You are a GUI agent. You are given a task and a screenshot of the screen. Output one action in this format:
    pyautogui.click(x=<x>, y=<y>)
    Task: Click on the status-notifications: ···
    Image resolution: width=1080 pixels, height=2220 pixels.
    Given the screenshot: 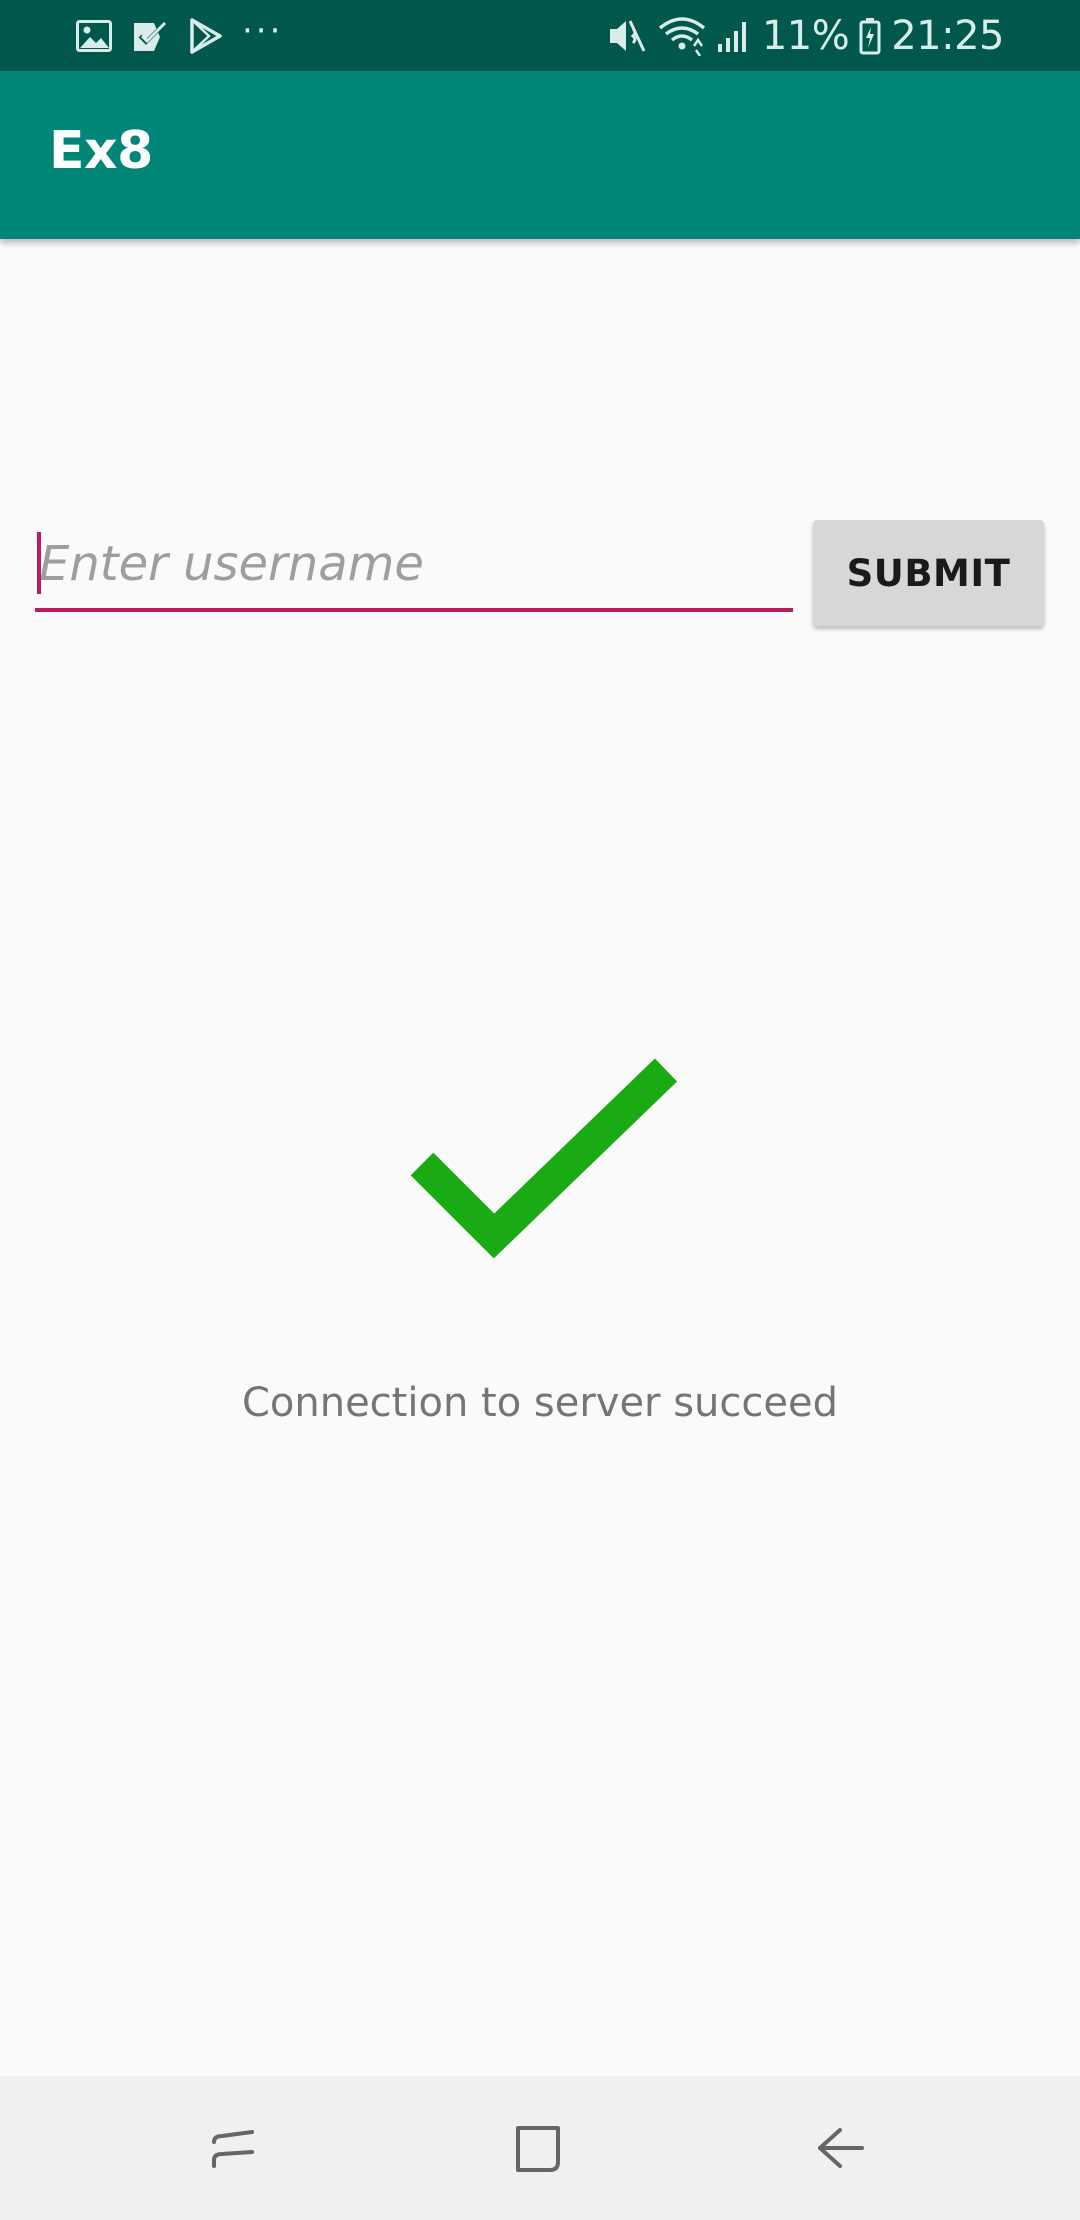 What is the action you would take?
    pyautogui.click(x=178, y=35)
    